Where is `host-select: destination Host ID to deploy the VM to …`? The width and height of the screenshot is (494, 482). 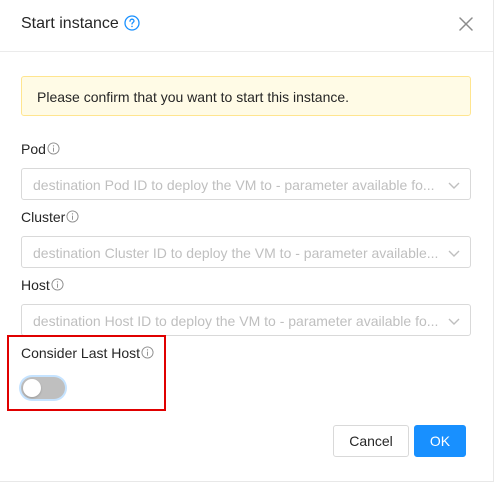
host-select: destination Host ID to deploy the VM to … is located at coordinates (246, 320).